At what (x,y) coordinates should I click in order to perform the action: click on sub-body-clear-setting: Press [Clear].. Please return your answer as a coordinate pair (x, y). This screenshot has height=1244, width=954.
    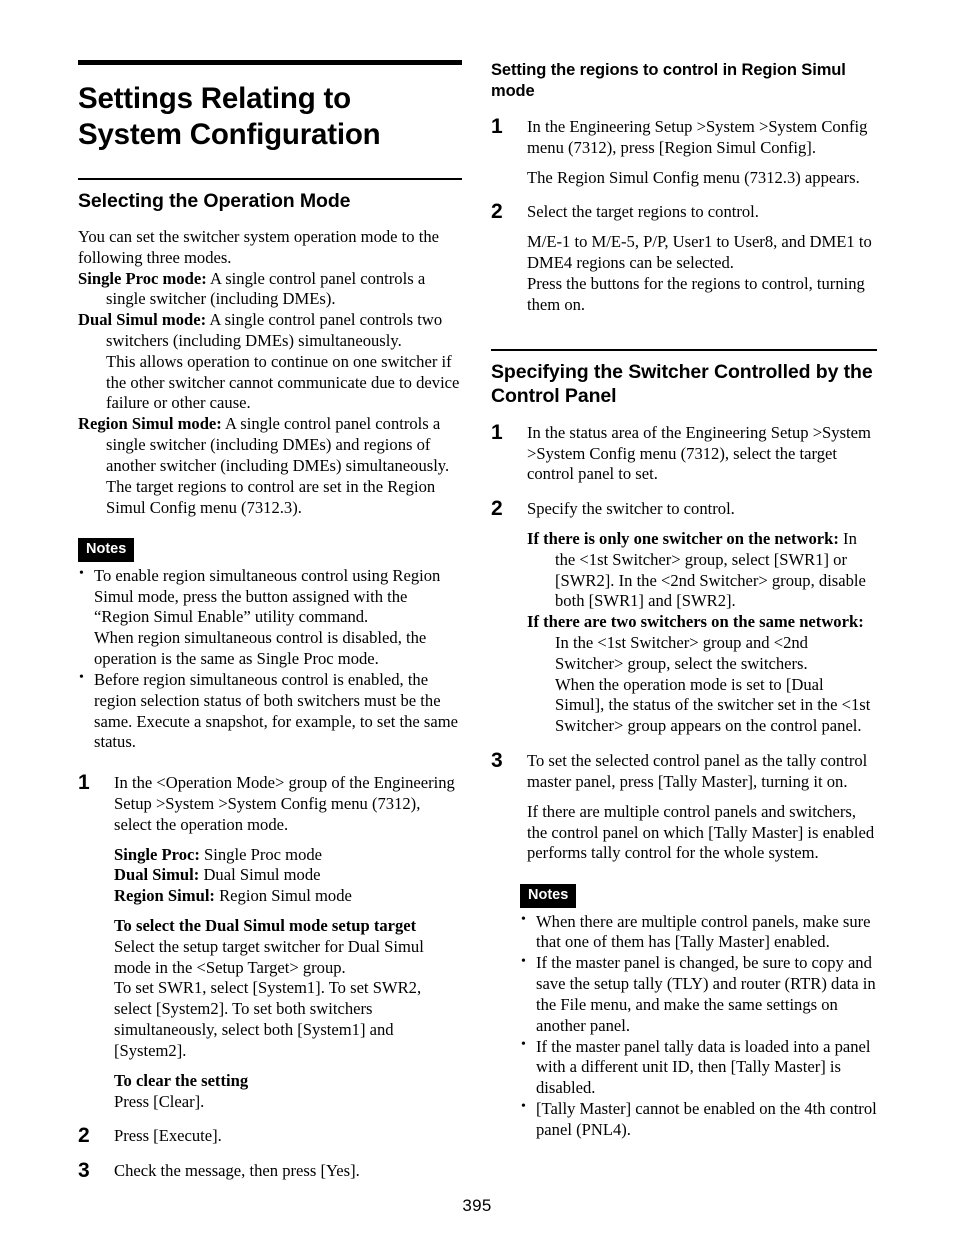
    Looking at the image, I should click on (159, 1101).